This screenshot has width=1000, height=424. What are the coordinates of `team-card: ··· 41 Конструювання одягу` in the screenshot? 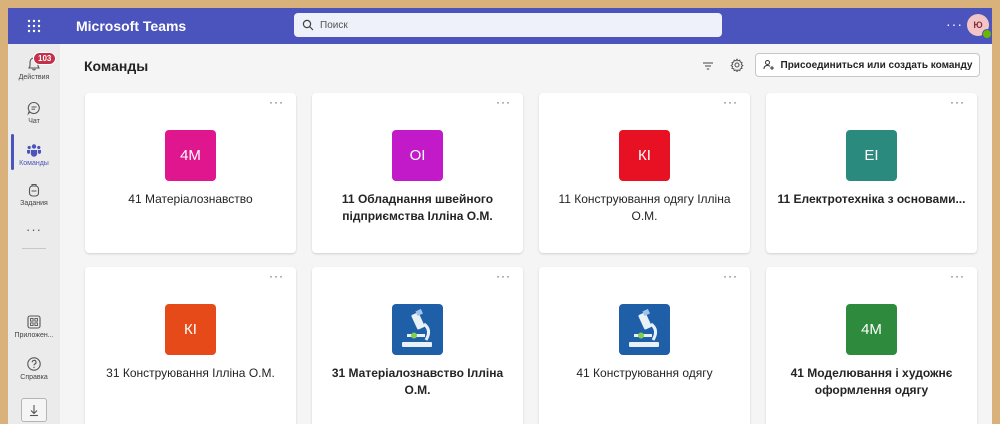 It's located at (644, 345).